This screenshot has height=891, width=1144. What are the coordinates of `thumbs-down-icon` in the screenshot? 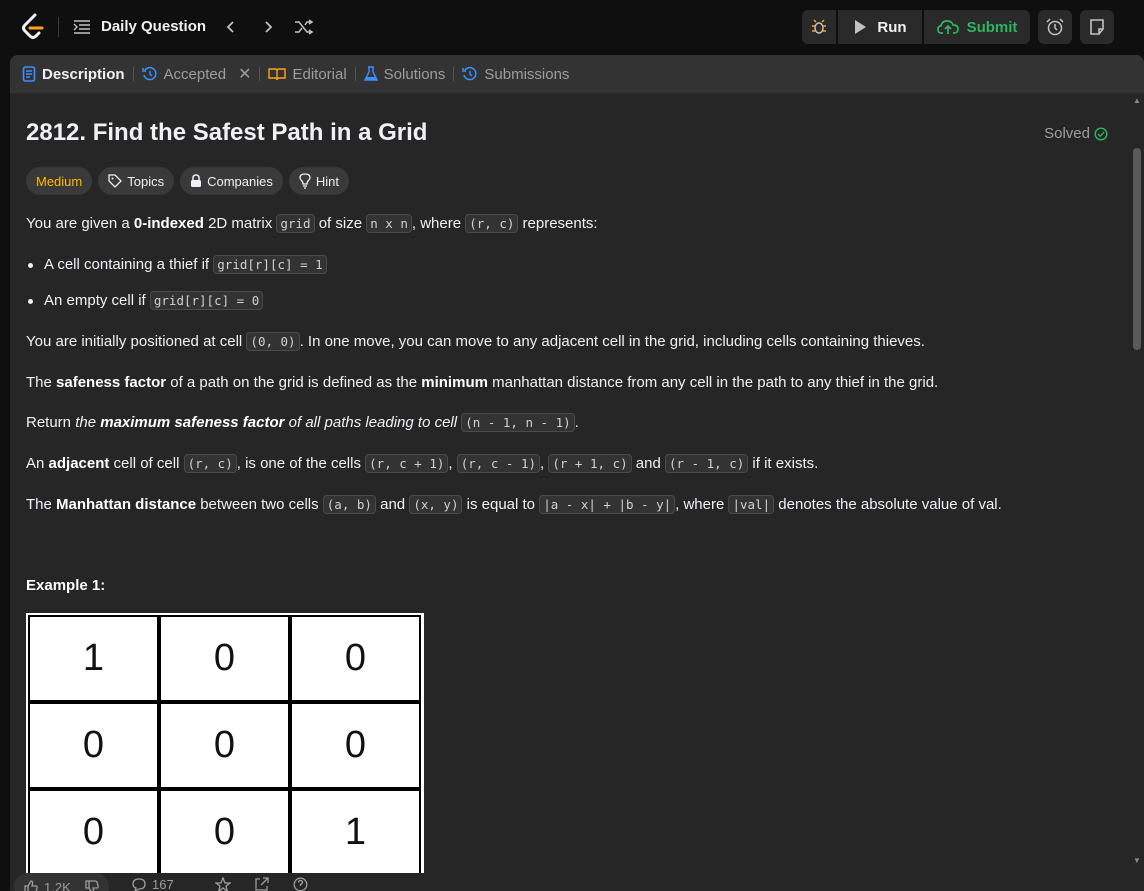 It's located at (92, 885).